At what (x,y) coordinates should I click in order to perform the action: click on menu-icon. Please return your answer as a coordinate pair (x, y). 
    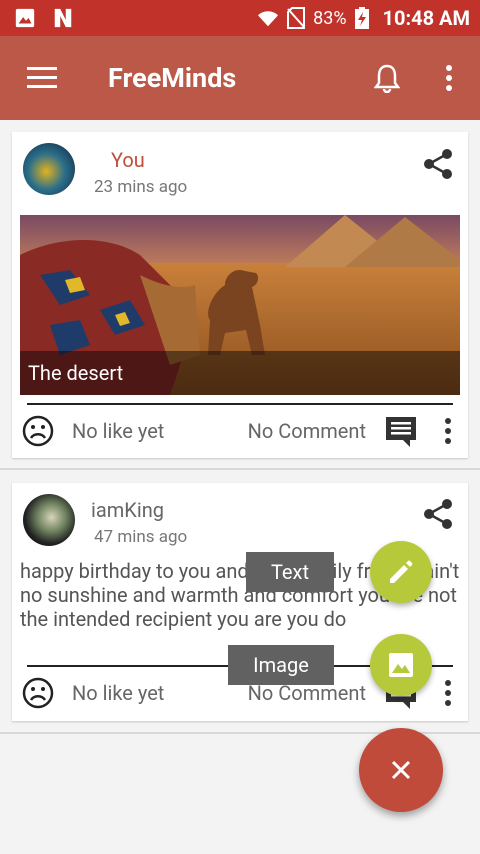
    Looking at the image, I should click on (42, 77).